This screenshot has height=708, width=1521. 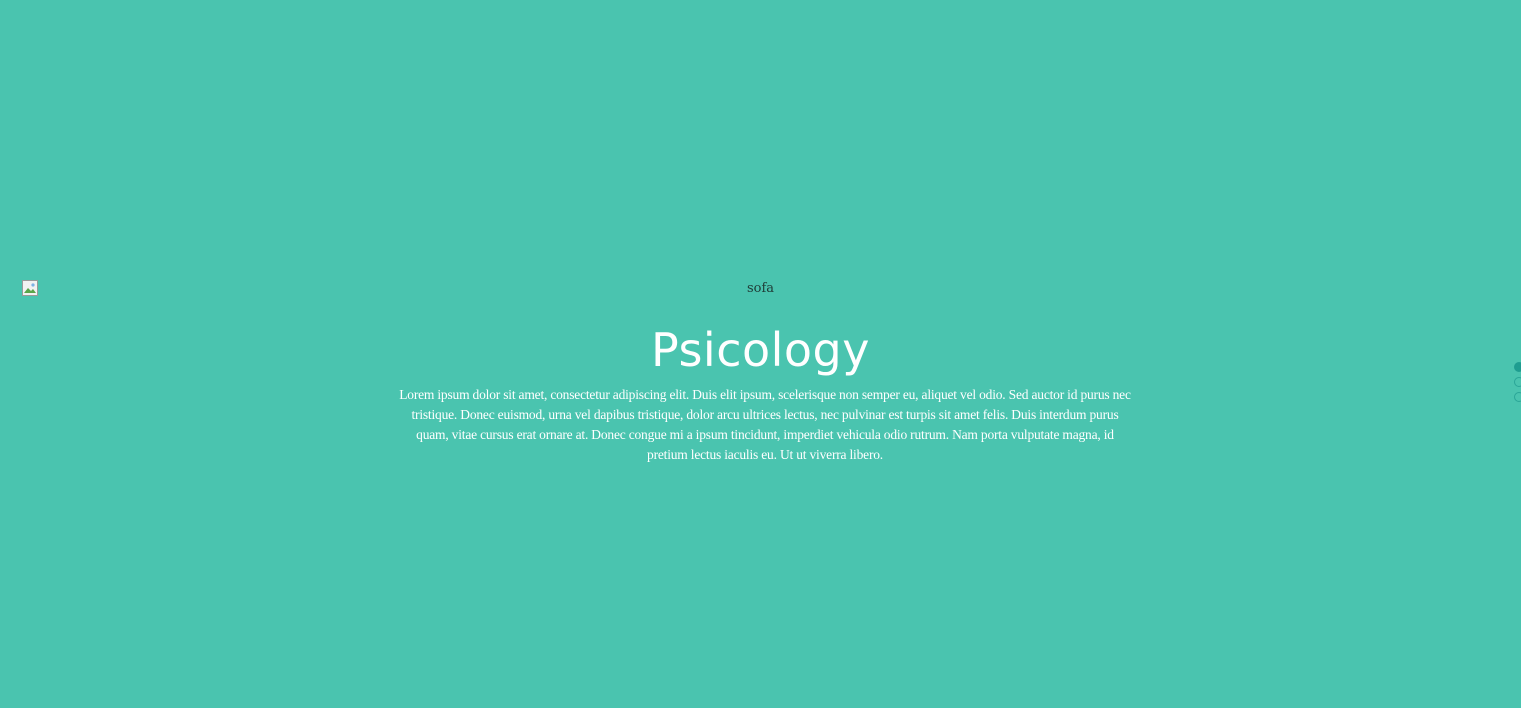 What do you see at coordinates (760, 350) in the screenshot?
I see `slide-title: Psicology` at bounding box center [760, 350].